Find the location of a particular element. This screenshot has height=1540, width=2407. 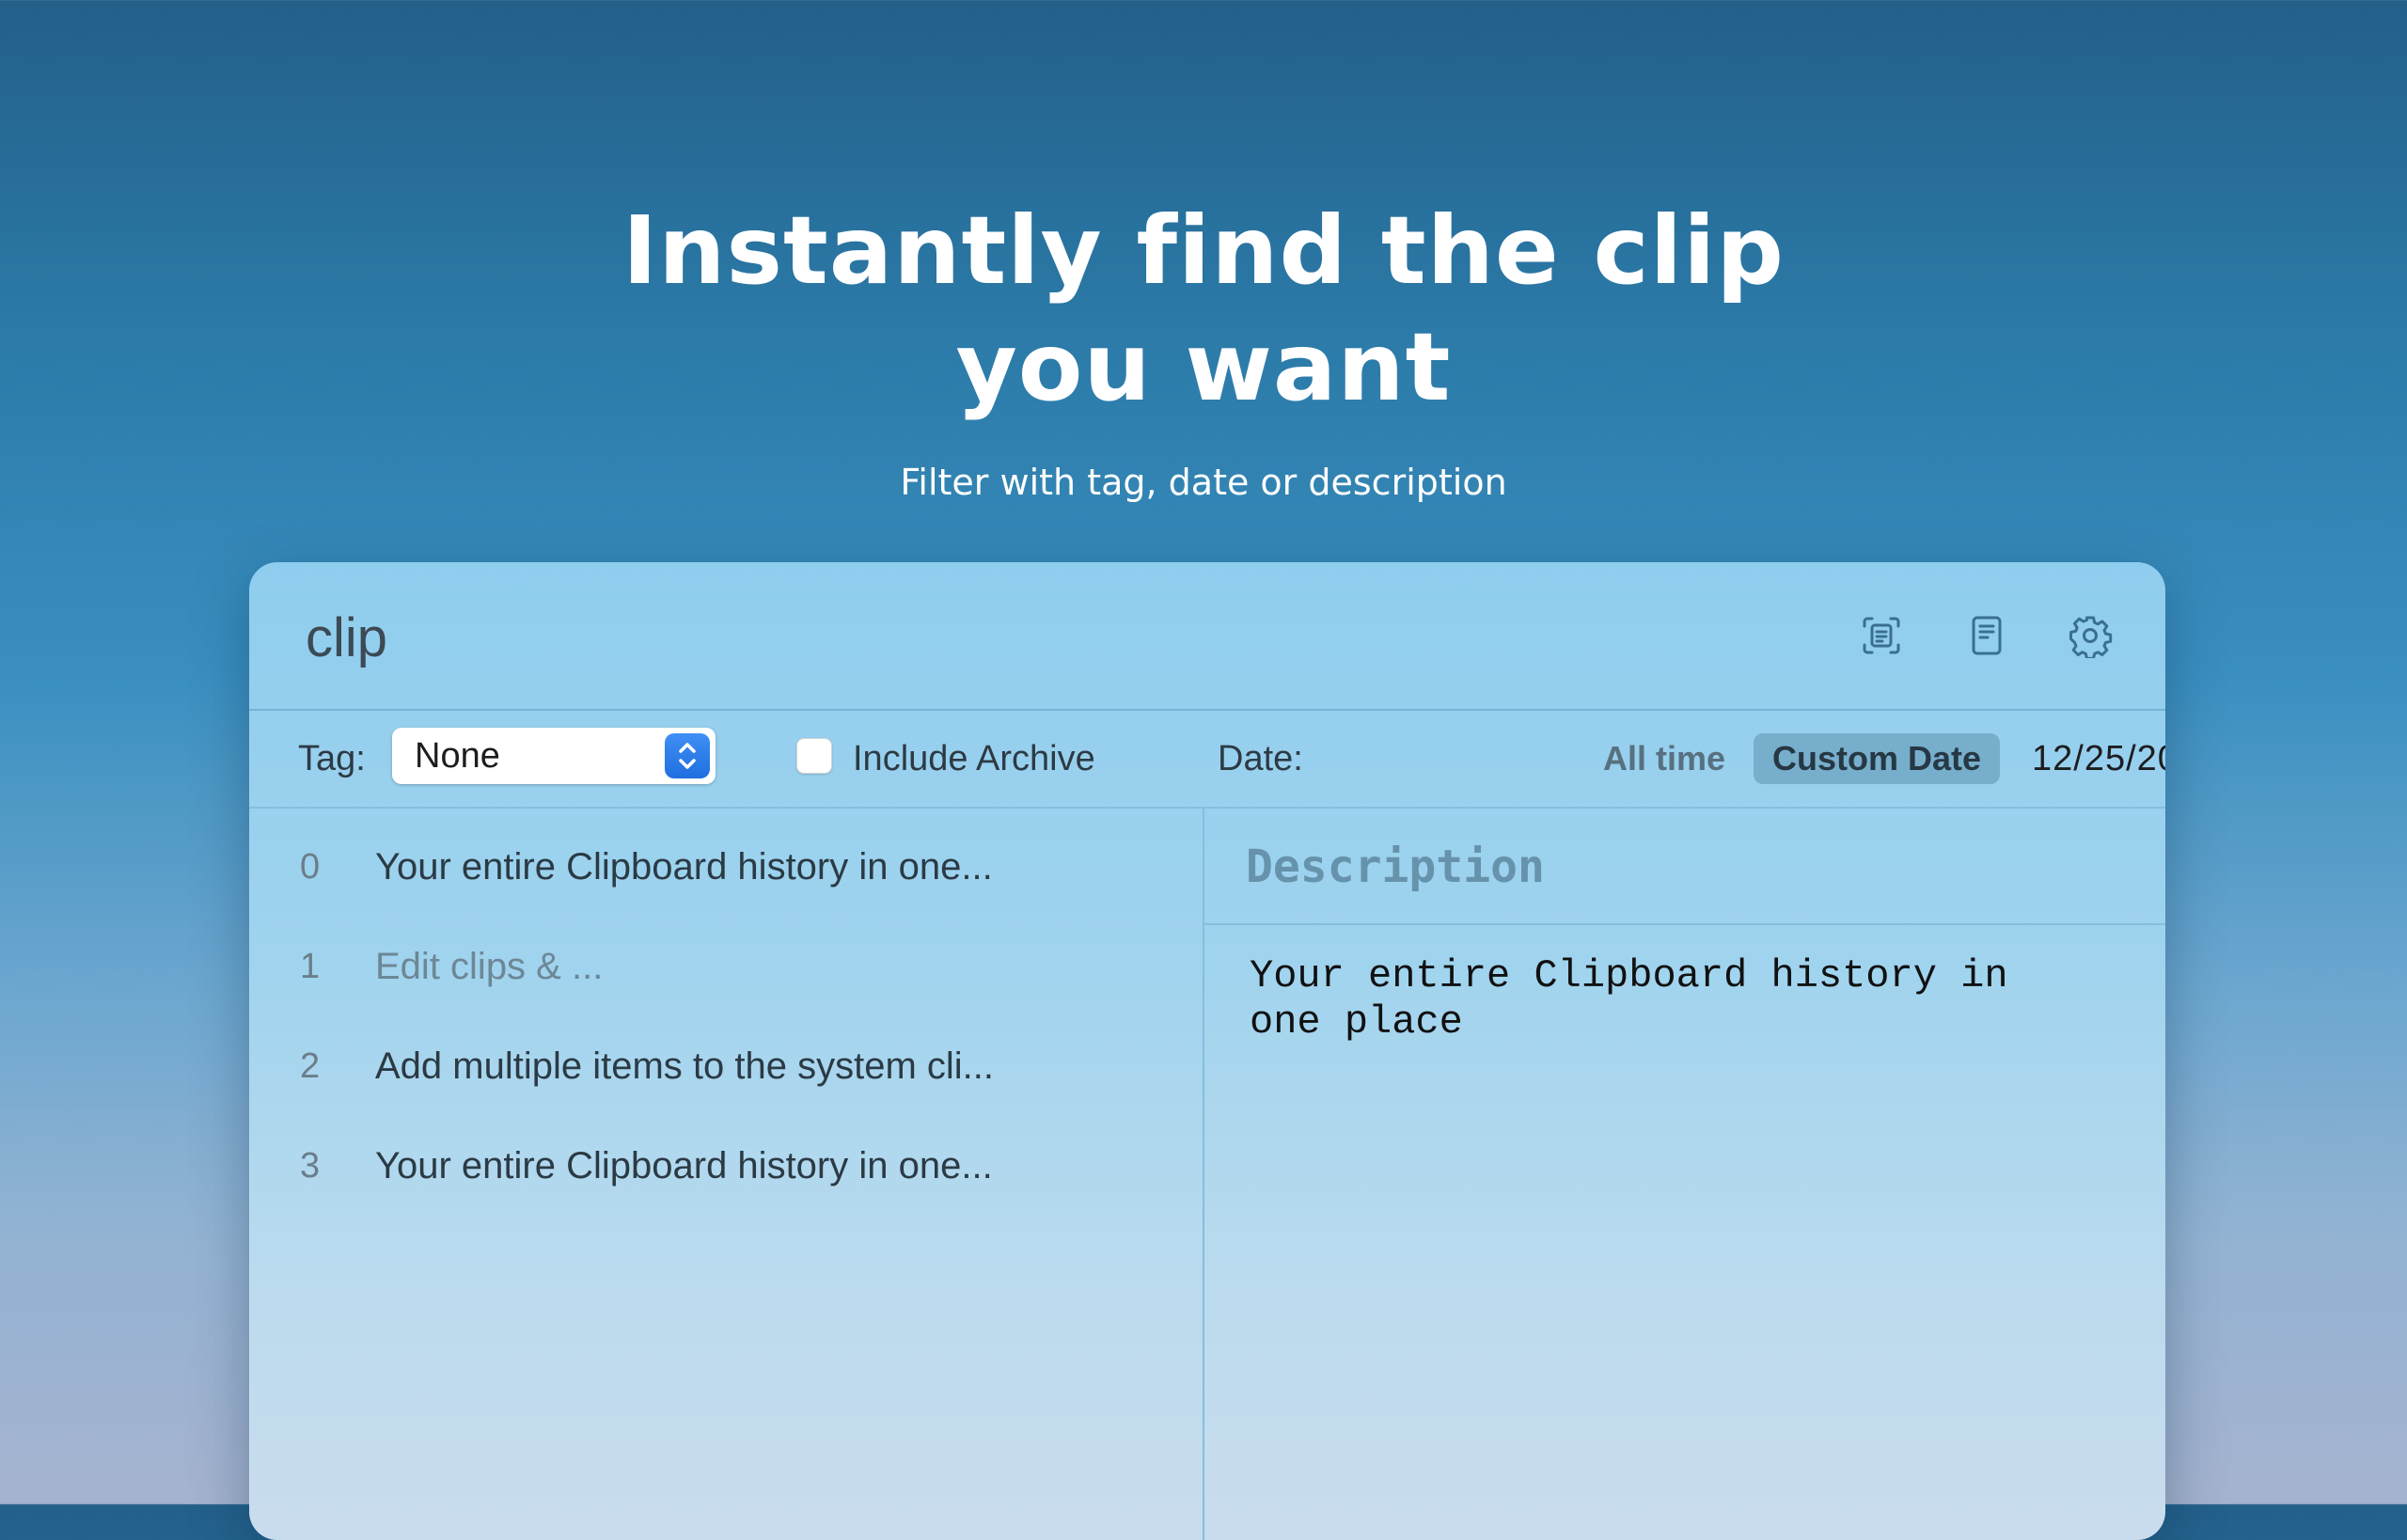

hero-title-line-1: Instantly find the clip is located at coordinates (1203, 251).